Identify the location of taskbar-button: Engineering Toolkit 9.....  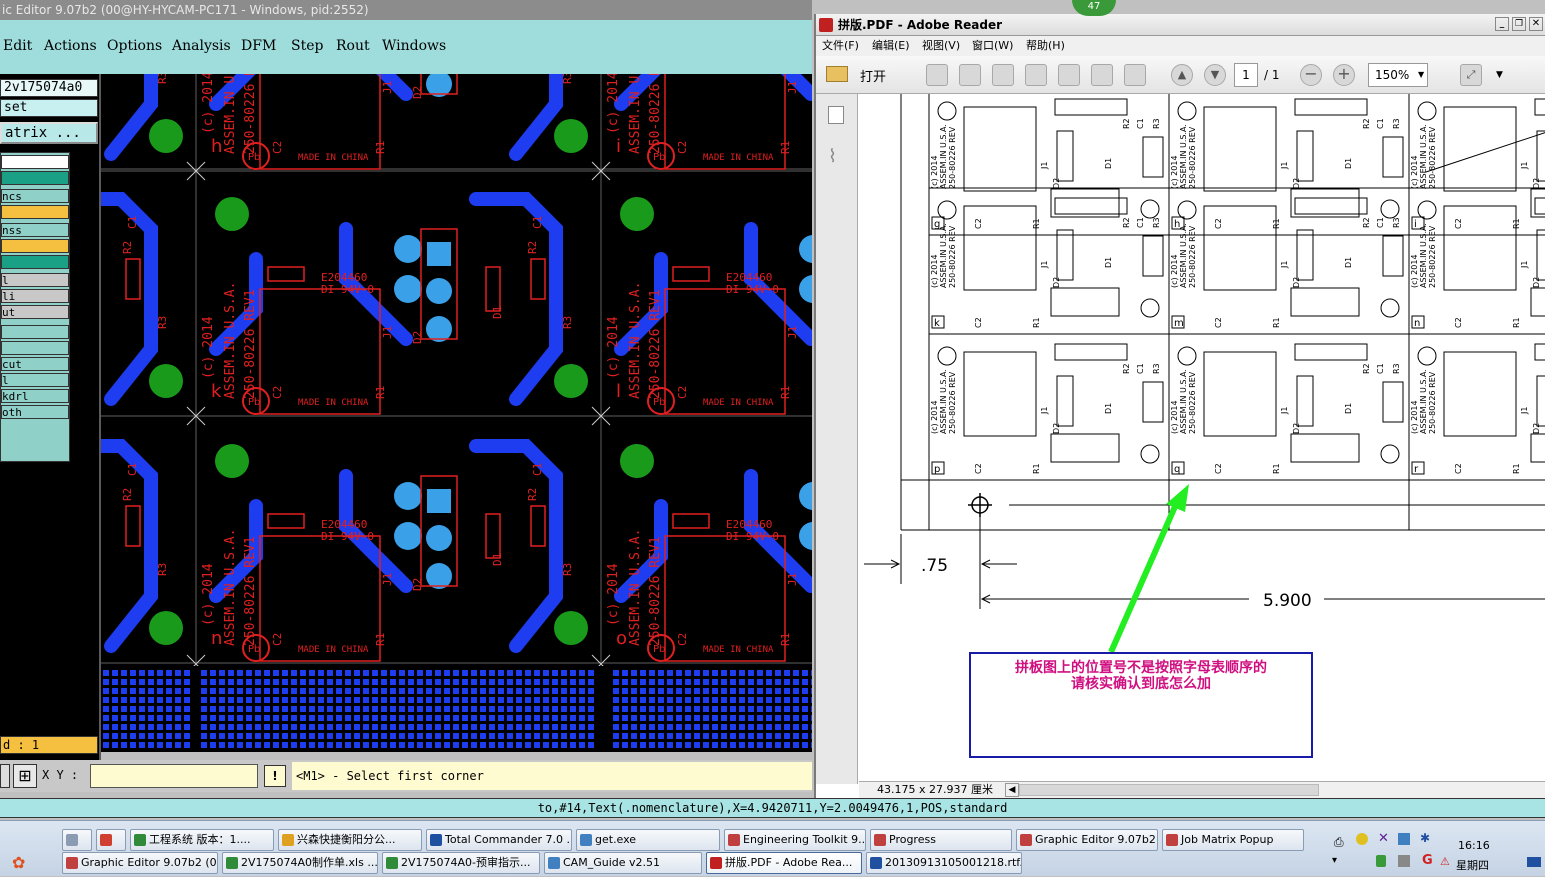
(795, 840).